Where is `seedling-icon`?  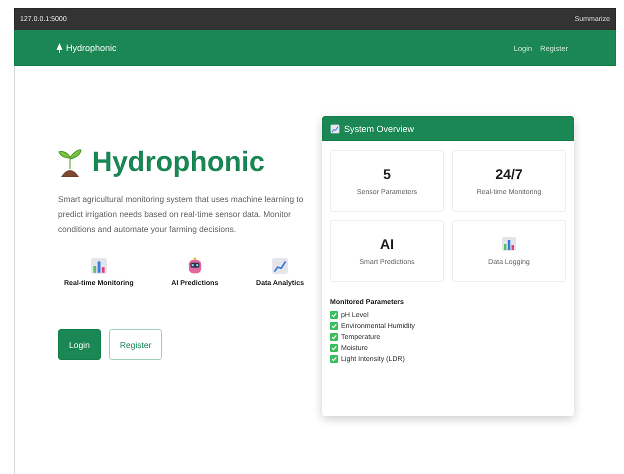
seedling-icon is located at coordinates (70, 162).